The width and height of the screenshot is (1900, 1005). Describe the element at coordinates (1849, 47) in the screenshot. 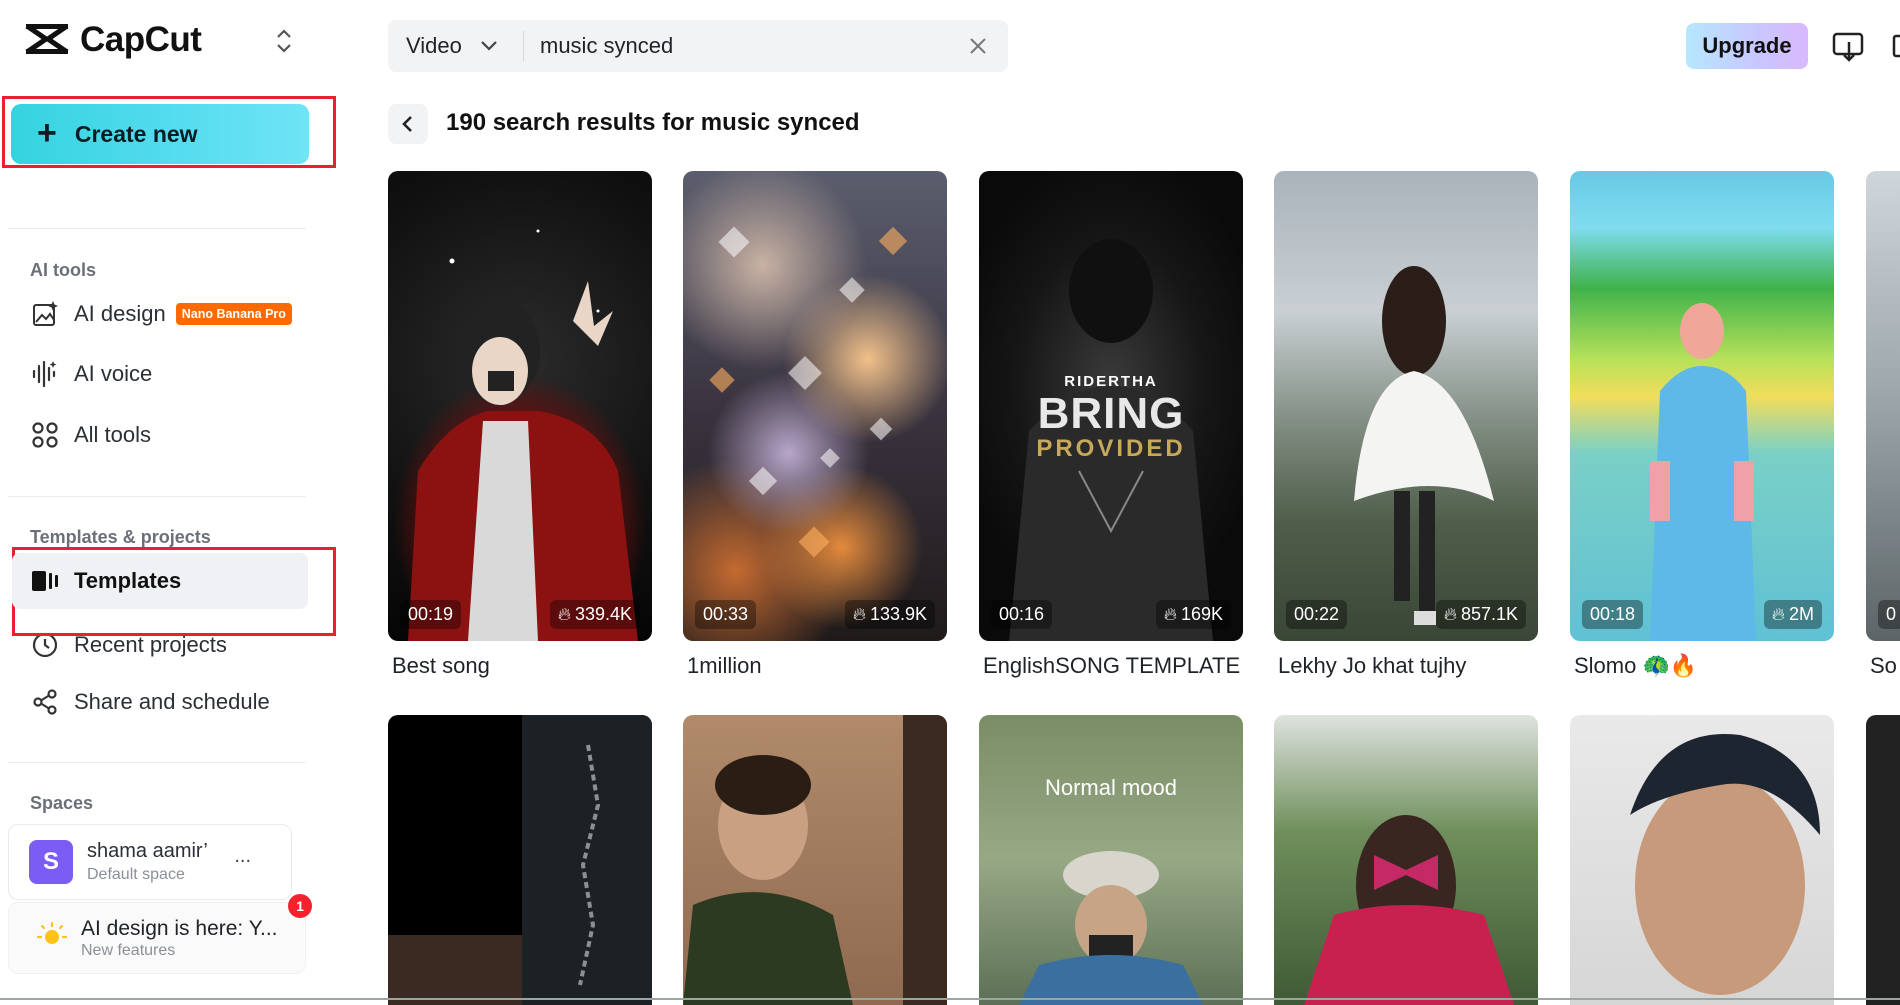

I see `download-desktop-icon` at that location.